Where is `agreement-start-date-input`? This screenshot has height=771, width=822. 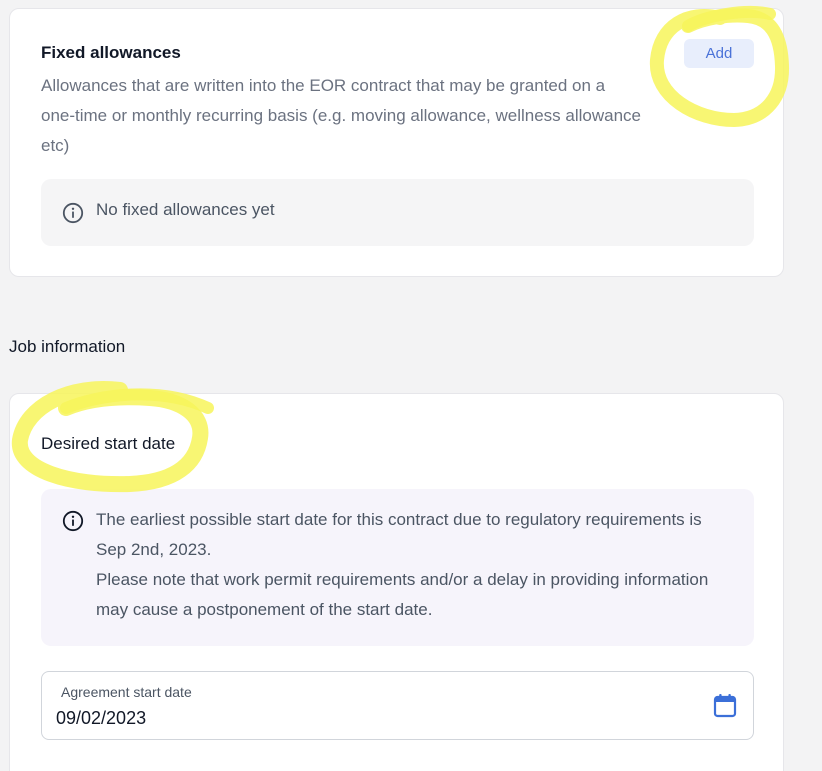
agreement-start-date-input is located at coordinates (356, 718).